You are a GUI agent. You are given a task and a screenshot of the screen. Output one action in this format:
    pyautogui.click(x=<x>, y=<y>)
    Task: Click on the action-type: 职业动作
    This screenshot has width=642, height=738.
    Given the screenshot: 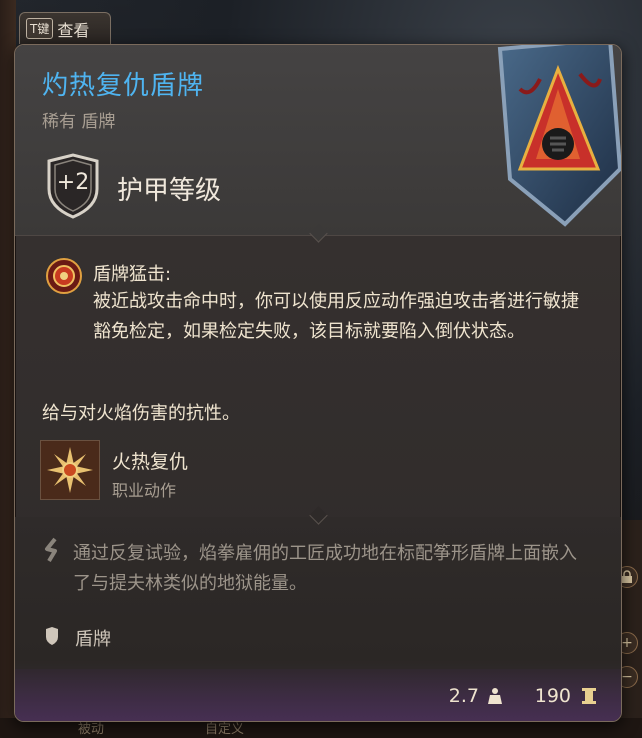 What is the action you would take?
    pyautogui.click(x=144, y=490)
    